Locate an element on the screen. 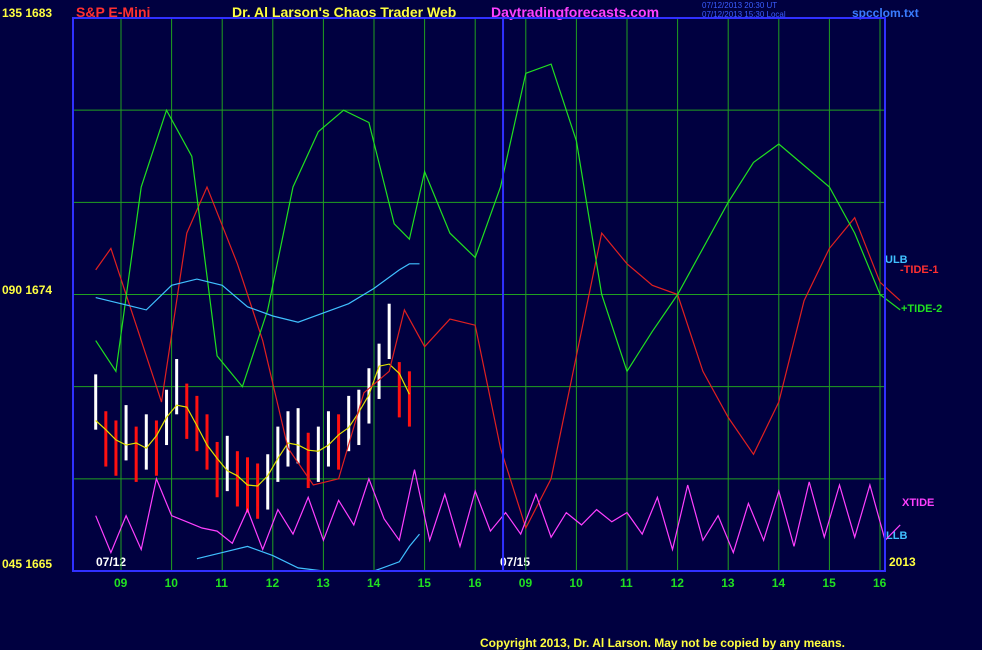 This screenshot has height=650, width=982. price-average-line is located at coordinates (252, 425).